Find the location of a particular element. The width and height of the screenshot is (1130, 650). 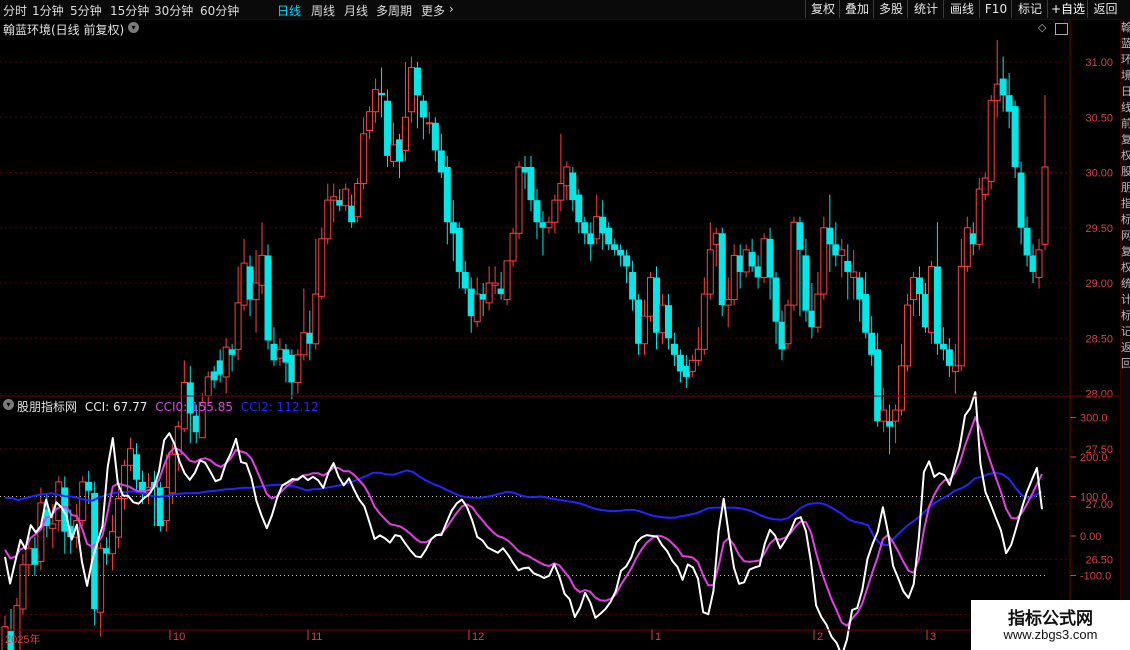

side-strip-char: 网 is located at coordinates (1125, 236).